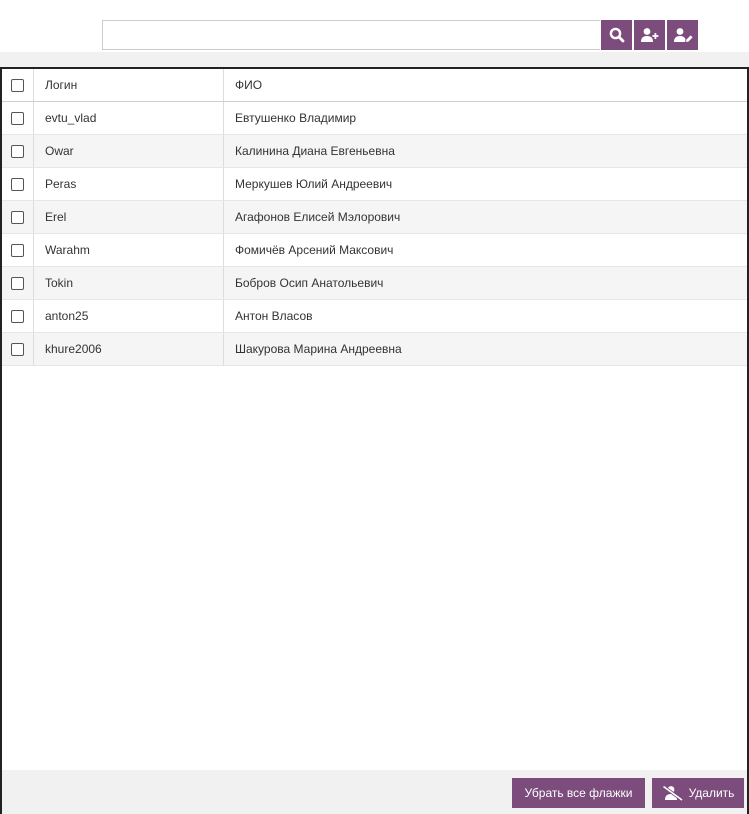 This screenshot has height=814, width=749. What do you see at coordinates (128, 184) in the screenshot?
I see `login-cell: Peras` at bounding box center [128, 184].